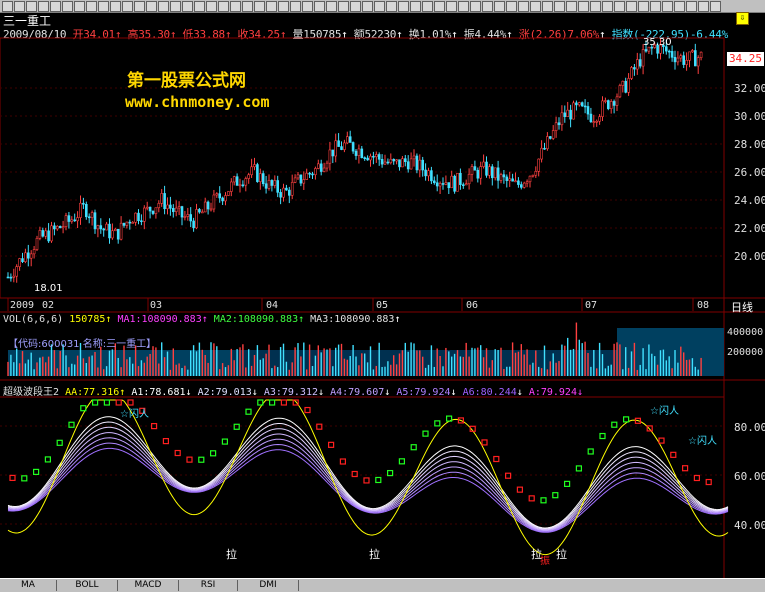  Describe the element at coordinates (87, 585) in the screenshot. I see `tab-boll: BOLL` at that location.